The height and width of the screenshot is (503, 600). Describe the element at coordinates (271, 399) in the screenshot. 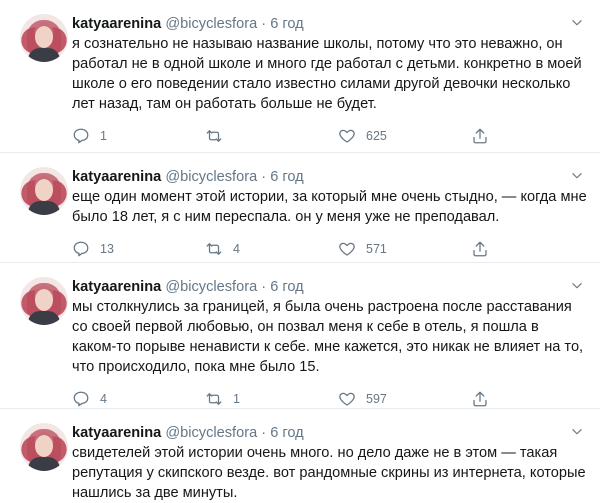

I see `retweet-button: 1` at that location.